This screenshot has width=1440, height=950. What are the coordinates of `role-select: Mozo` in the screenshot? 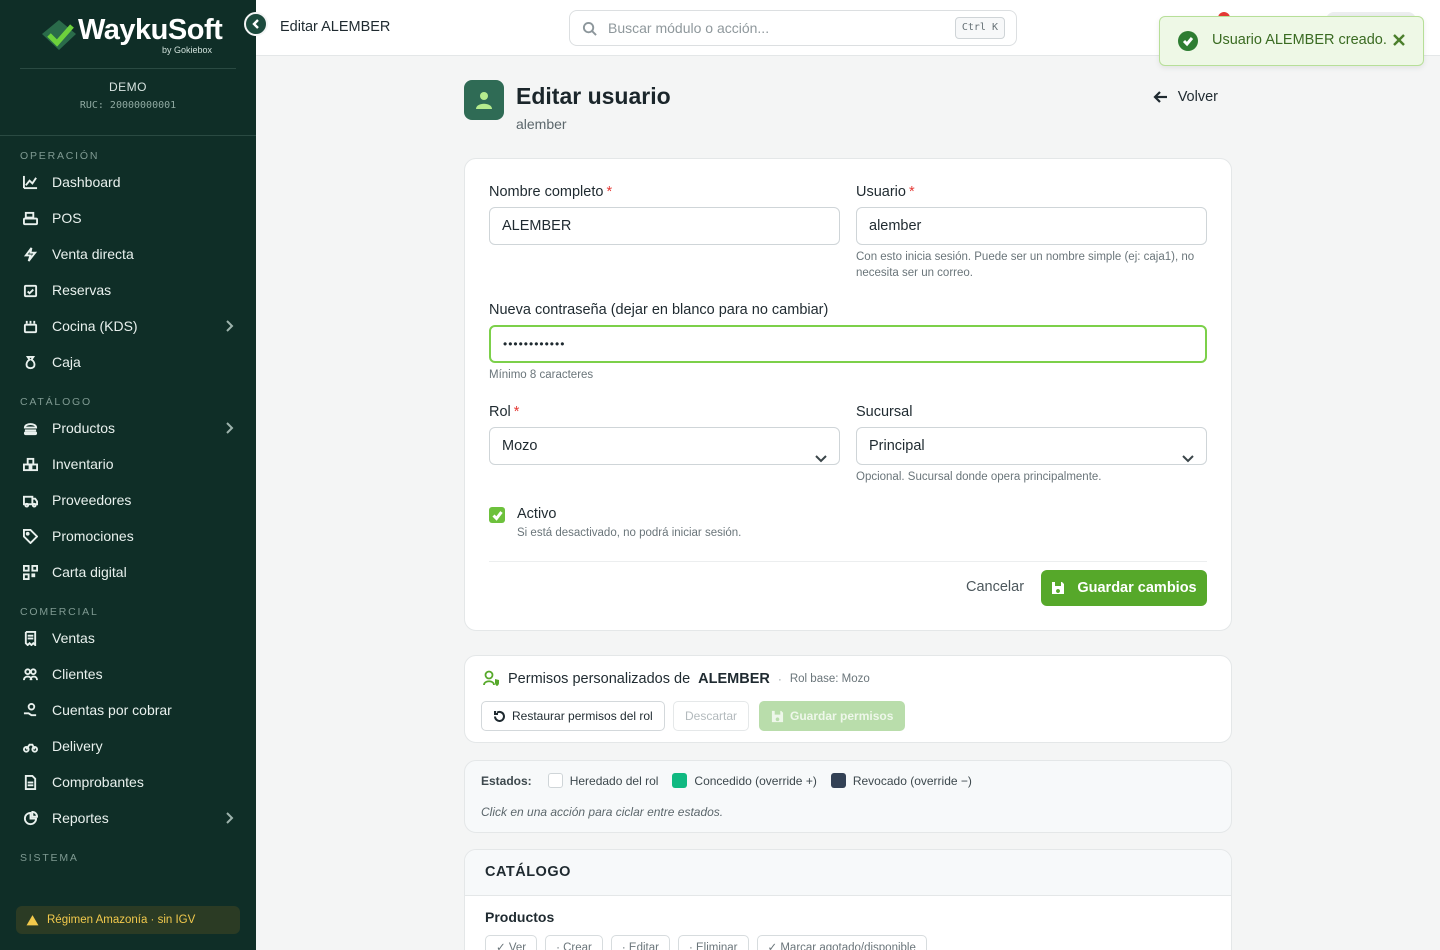 It's located at (664, 446).